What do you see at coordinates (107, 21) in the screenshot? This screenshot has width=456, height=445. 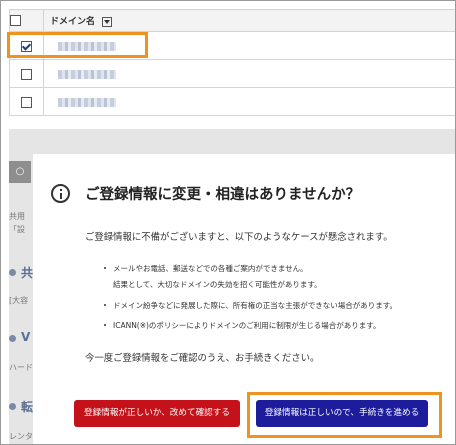 I see `sort-dropdown-icon` at bounding box center [107, 21].